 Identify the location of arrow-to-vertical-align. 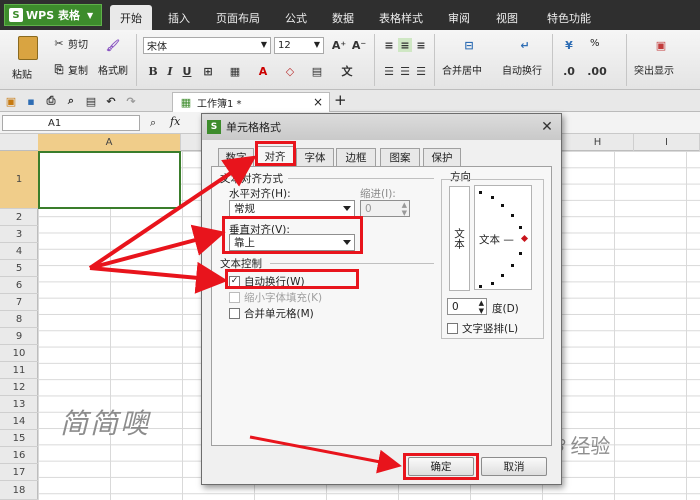
(157, 247).